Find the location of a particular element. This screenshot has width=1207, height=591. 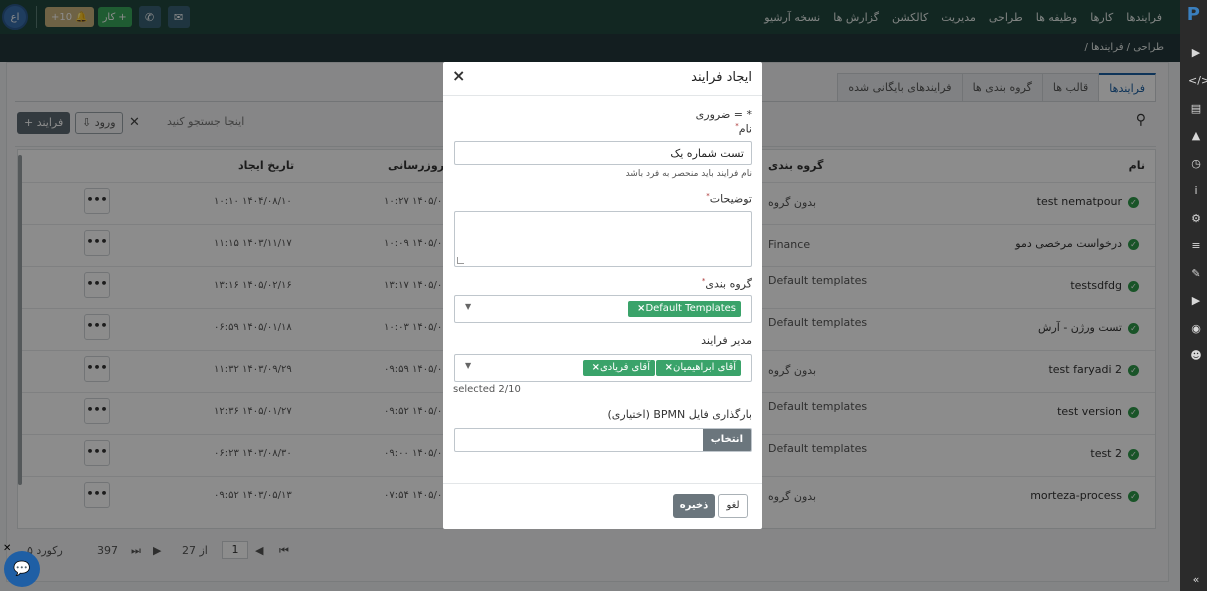

manager-select: آقای ابراهیمیان× آقای فریادی× ▼ is located at coordinates (603, 368).